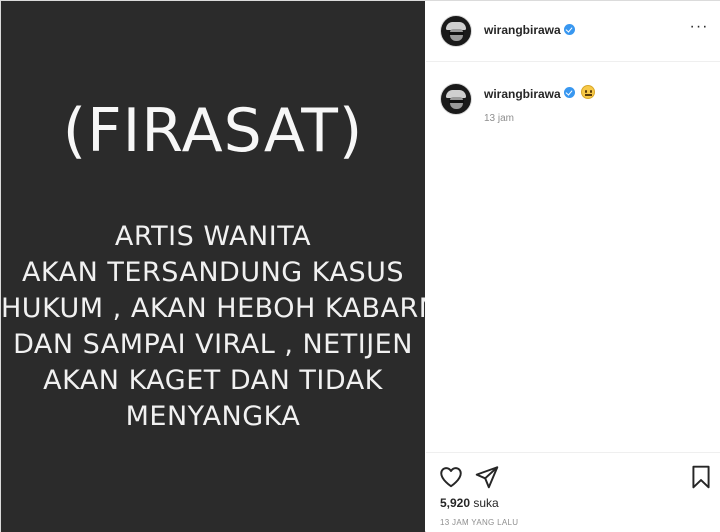 The image size is (720, 532). Describe the element at coordinates (522, 30) in the screenshot. I see `header-username: wirangbirawa` at that location.